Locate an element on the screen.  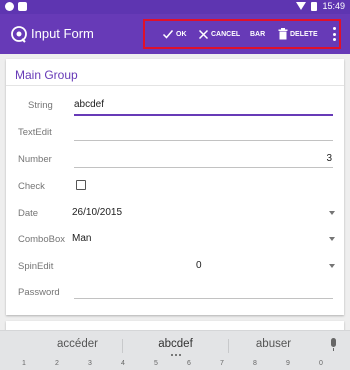
string-label: String is located at coordinates (40, 105).